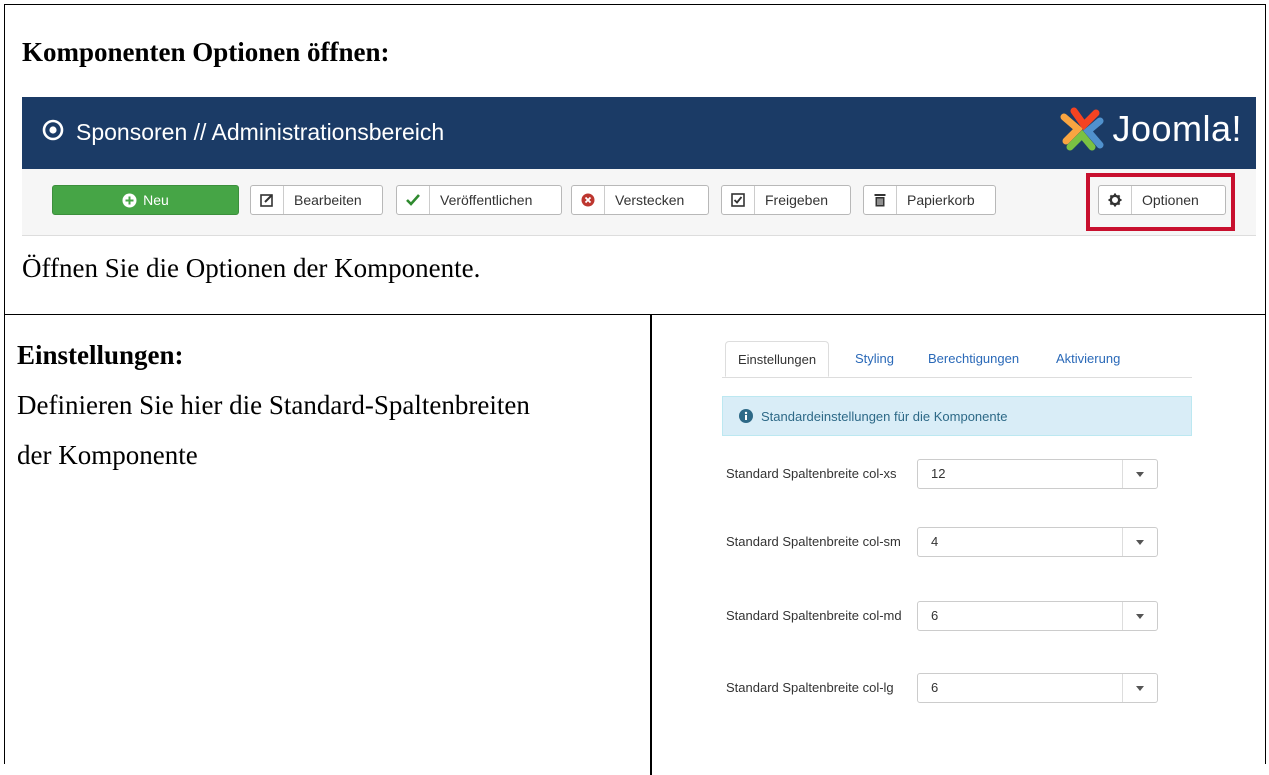 The image size is (1269, 775). Describe the element at coordinates (1037, 688) in the screenshot. I see `select-col-lg: 6` at that location.